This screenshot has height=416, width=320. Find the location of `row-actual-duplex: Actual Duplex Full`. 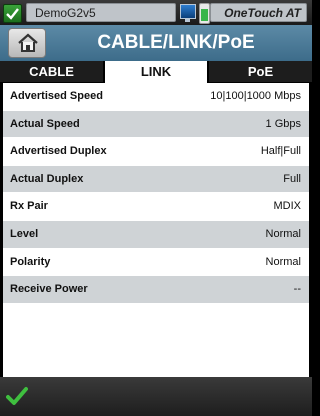

row-actual-duplex: Actual Duplex Full is located at coordinates (156, 179).